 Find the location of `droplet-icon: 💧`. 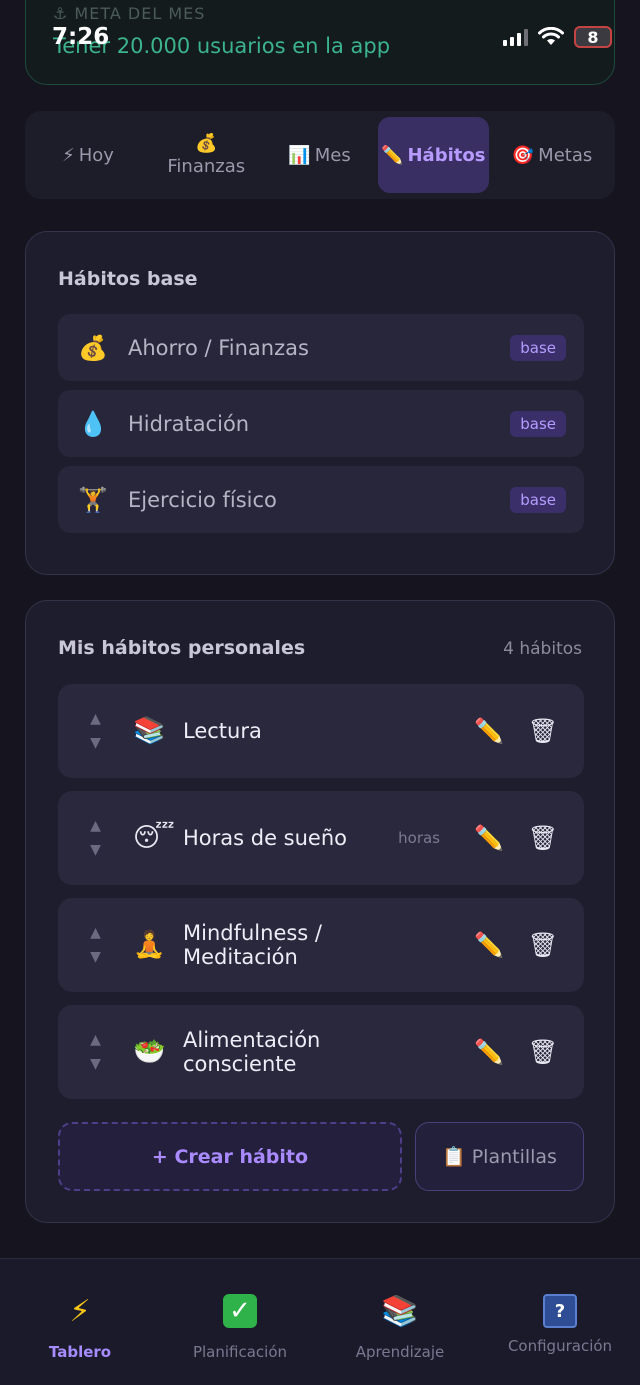

droplet-icon: 💧 is located at coordinates (93, 423).